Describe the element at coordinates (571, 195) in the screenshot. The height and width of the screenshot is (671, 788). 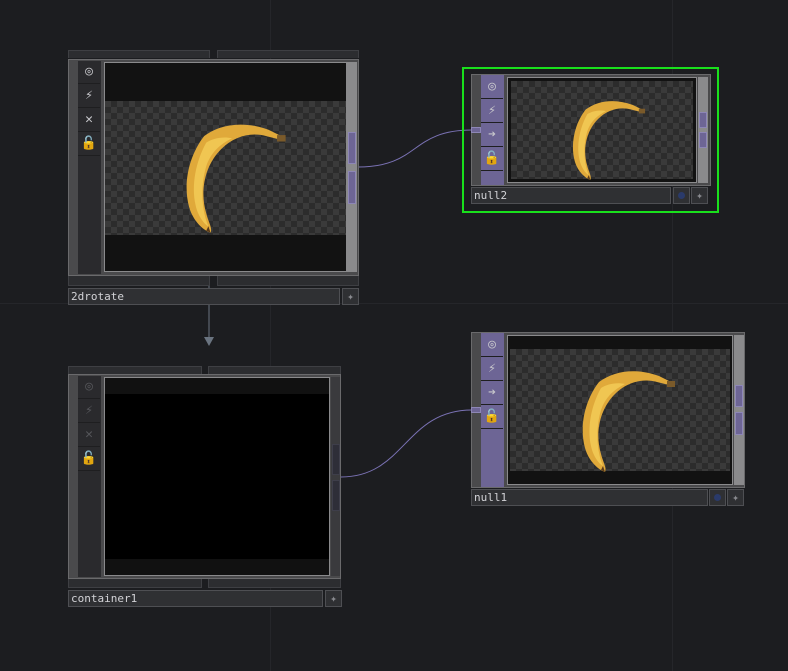
I see `node-name-label: null2` at that location.